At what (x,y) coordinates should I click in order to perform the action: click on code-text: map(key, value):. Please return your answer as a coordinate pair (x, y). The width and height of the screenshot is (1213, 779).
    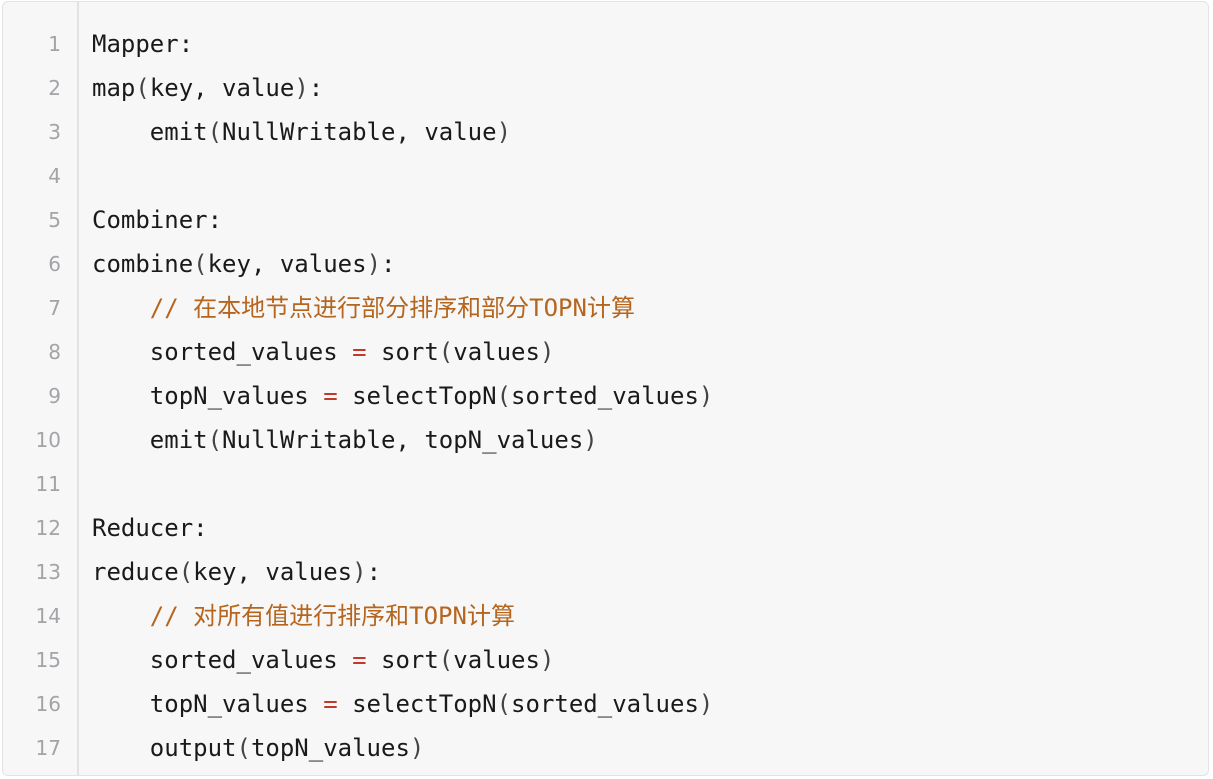
    Looking at the image, I should click on (207, 88).